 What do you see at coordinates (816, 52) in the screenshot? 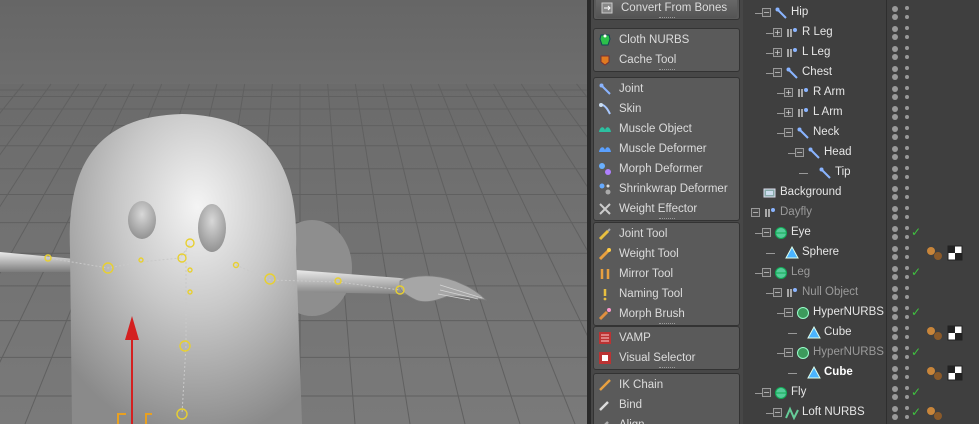
I see `object-name: L Leg` at bounding box center [816, 52].